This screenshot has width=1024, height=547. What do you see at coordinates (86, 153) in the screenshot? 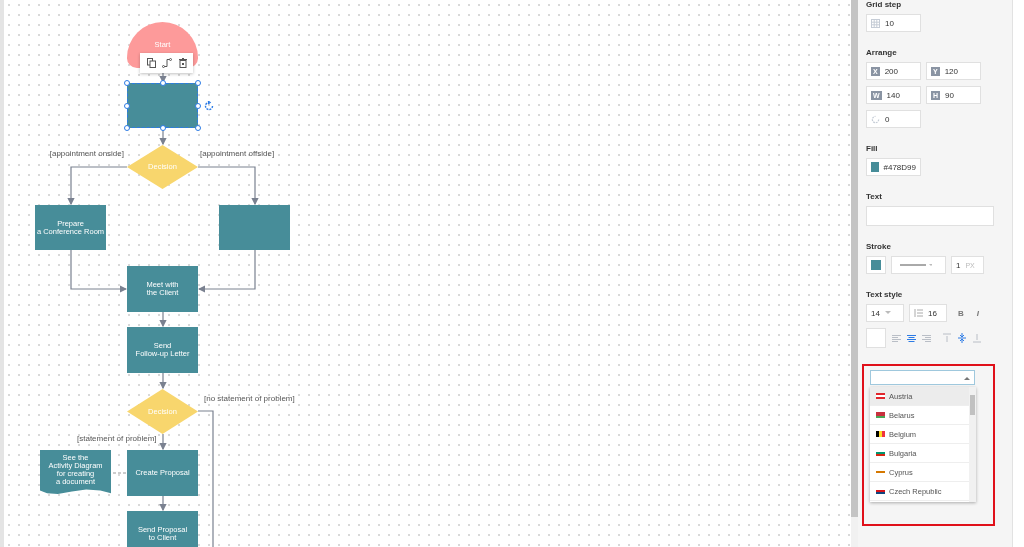
I see `edge-label: [appointment onside]` at bounding box center [86, 153].